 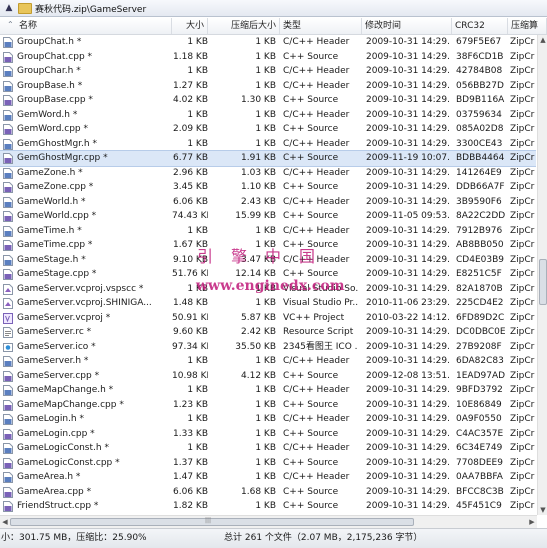 I want to click on file-size: 9.60 KB, so click(x=190, y=332).